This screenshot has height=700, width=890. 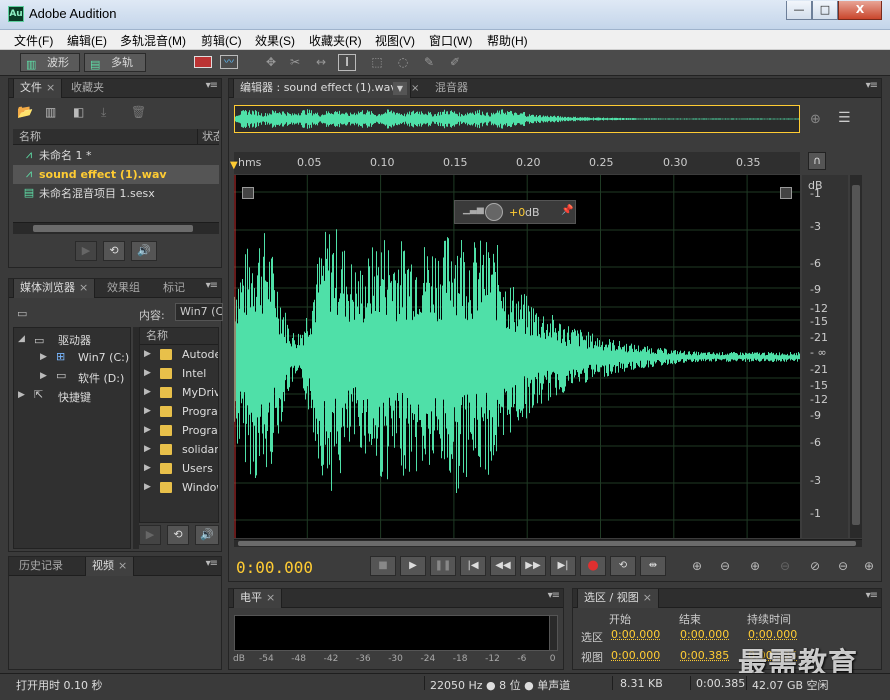 I want to click on close-button: X, so click(x=860, y=10).